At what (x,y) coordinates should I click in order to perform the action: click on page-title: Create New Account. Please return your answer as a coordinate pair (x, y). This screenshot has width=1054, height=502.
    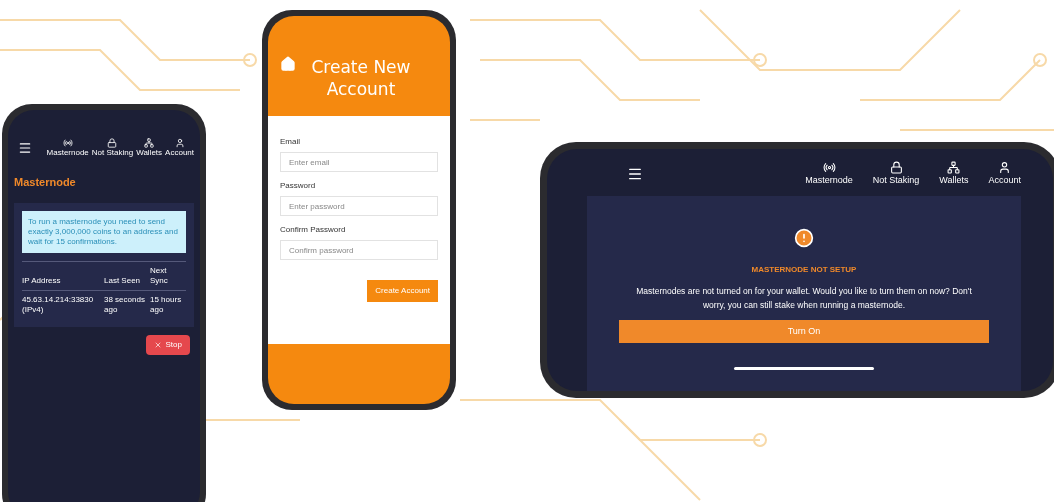
    Looking at the image, I should click on (361, 78).